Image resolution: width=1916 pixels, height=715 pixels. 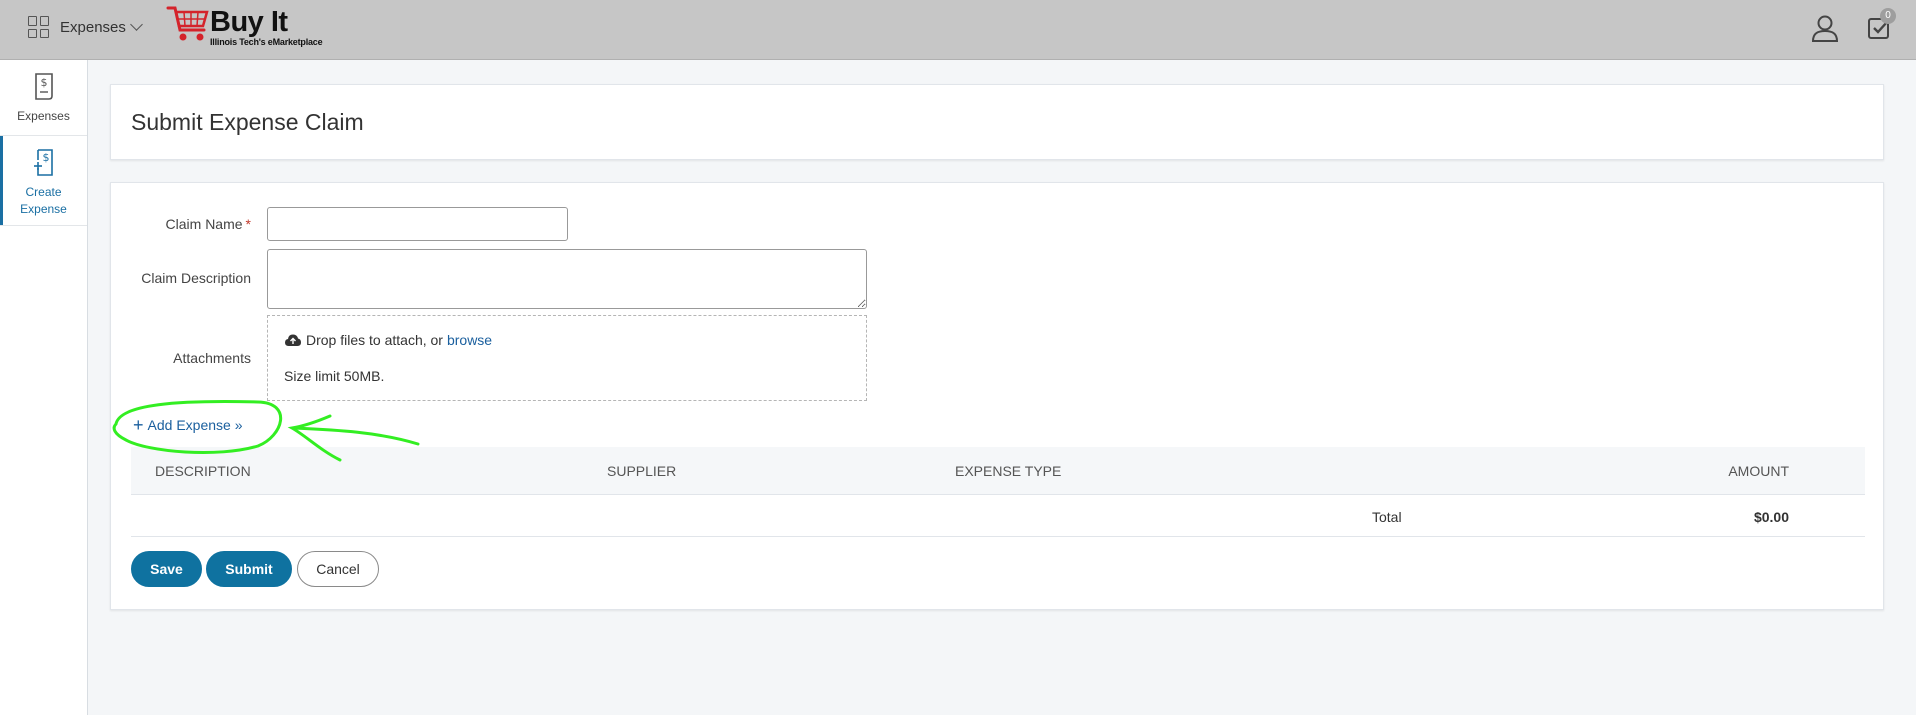 I want to click on chevron-down-icon, so click(x=136, y=24).